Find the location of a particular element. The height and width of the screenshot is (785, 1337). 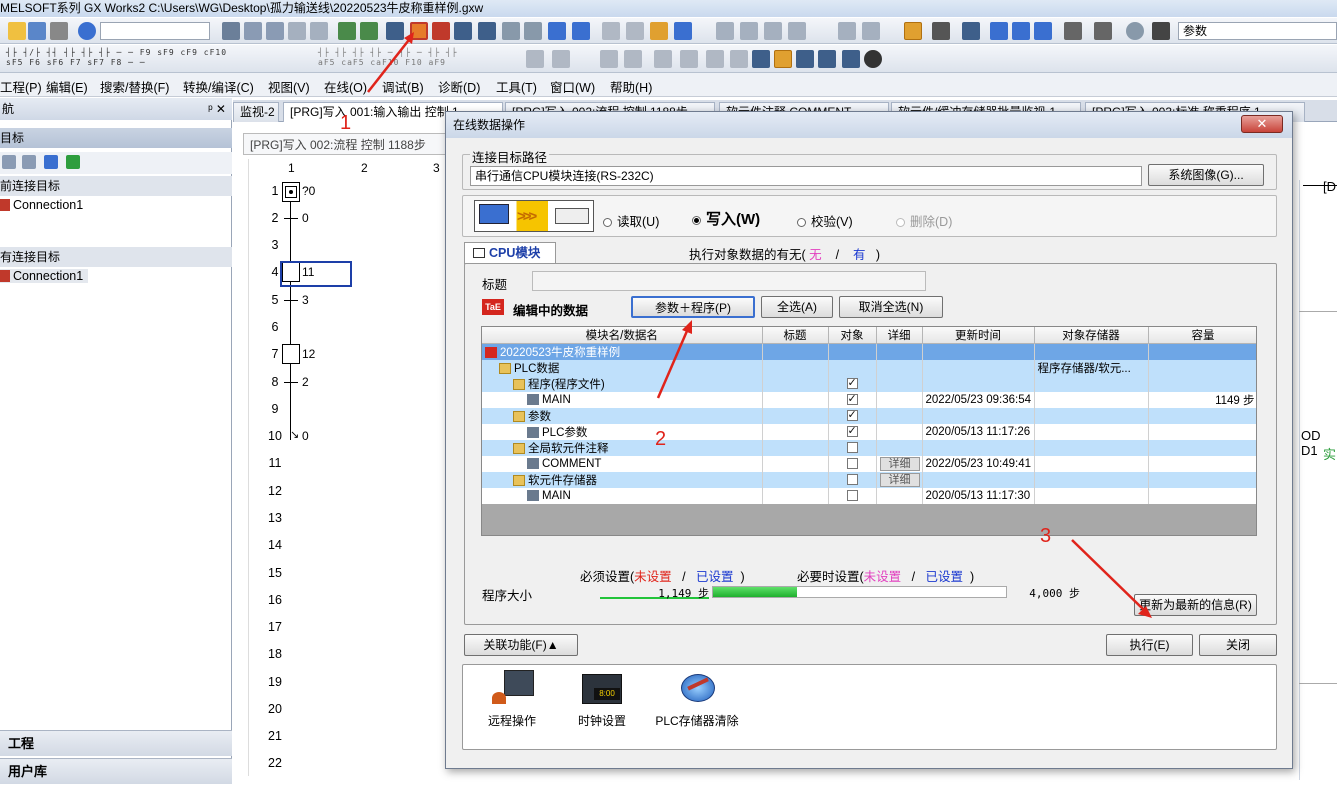

menu-window: 窗口(W) is located at coordinates (572, 86).